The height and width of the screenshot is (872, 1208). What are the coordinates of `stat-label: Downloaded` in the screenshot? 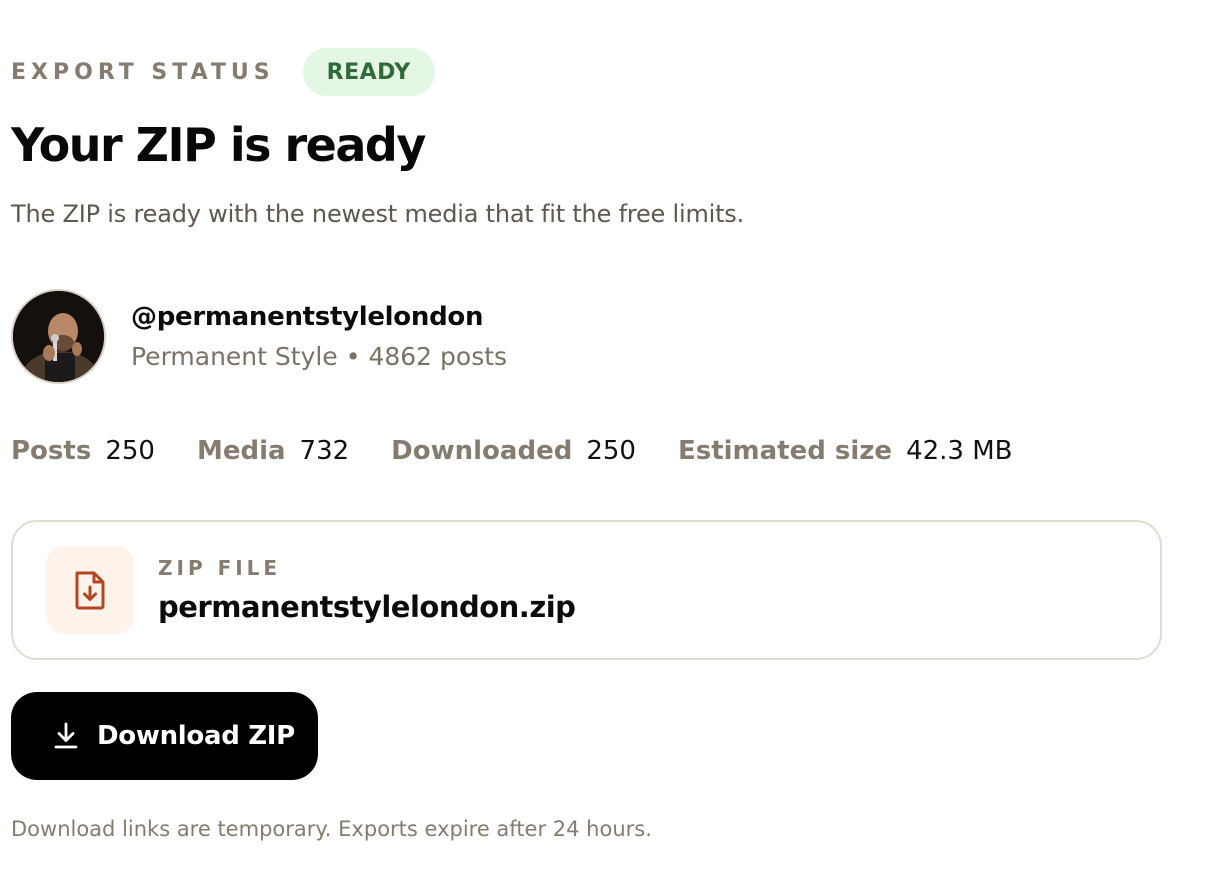 It's located at (482, 451).